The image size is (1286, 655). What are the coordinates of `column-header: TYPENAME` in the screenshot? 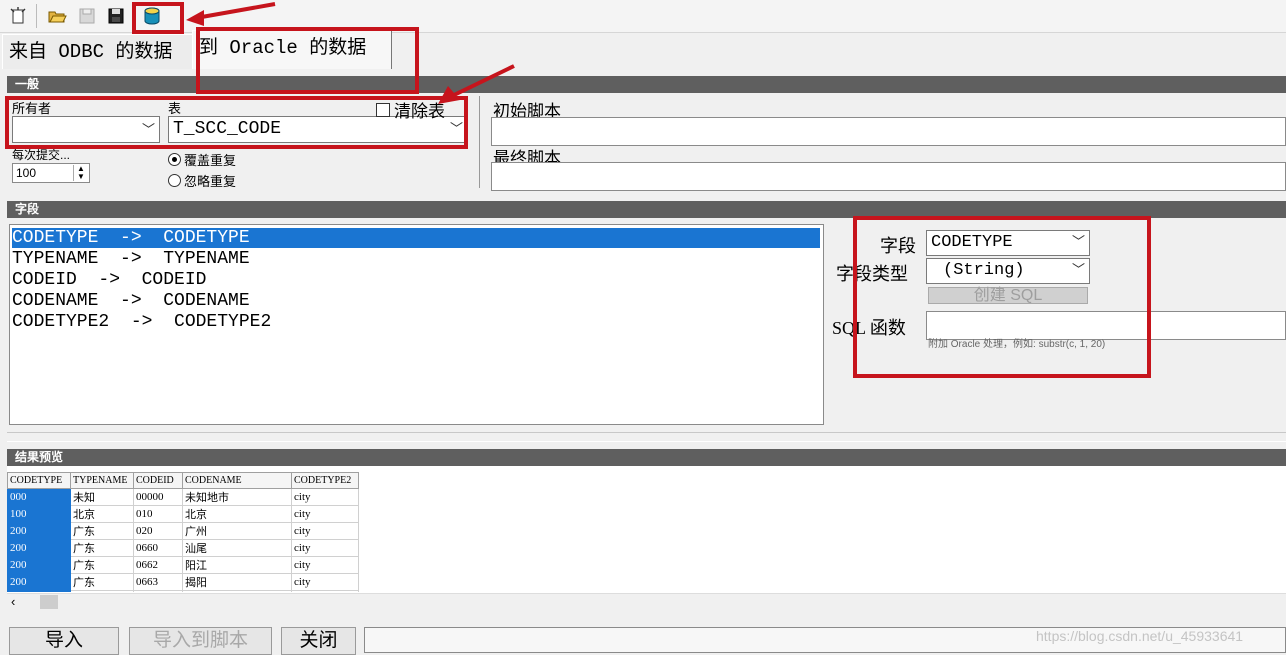 It's located at (102, 480).